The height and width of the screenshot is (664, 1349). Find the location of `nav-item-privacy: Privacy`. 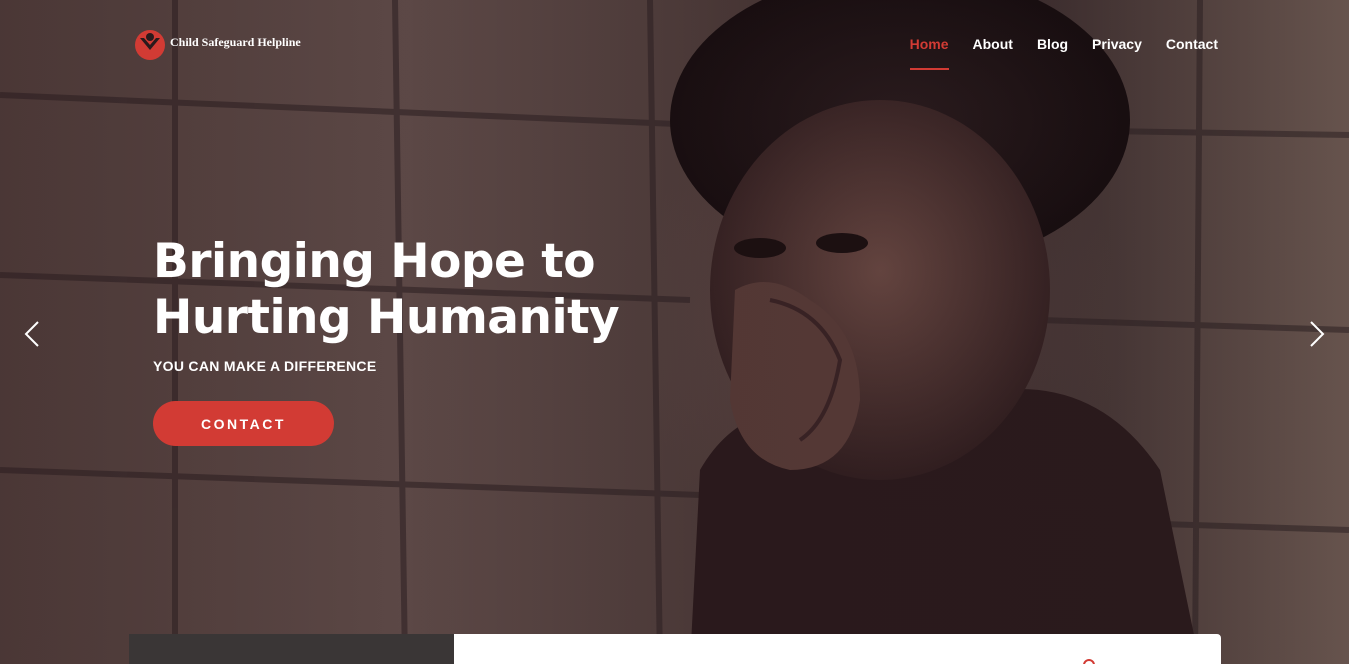

nav-item-privacy: Privacy is located at coordinates (1117, 53).